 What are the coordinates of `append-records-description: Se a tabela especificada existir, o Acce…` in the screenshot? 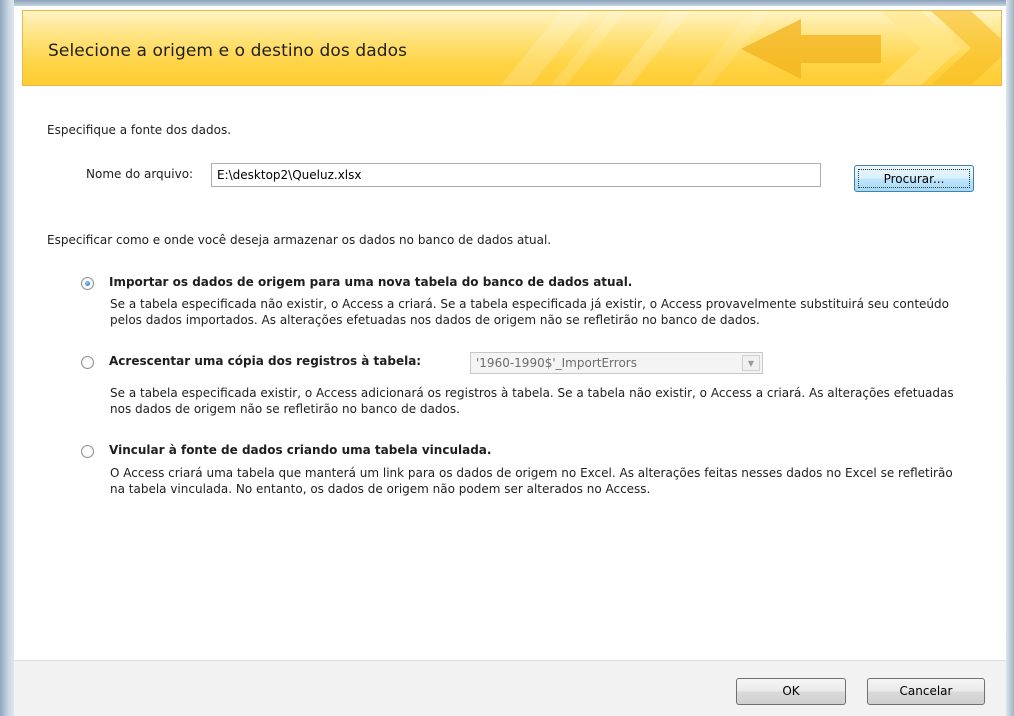 It's located at (532, 401).